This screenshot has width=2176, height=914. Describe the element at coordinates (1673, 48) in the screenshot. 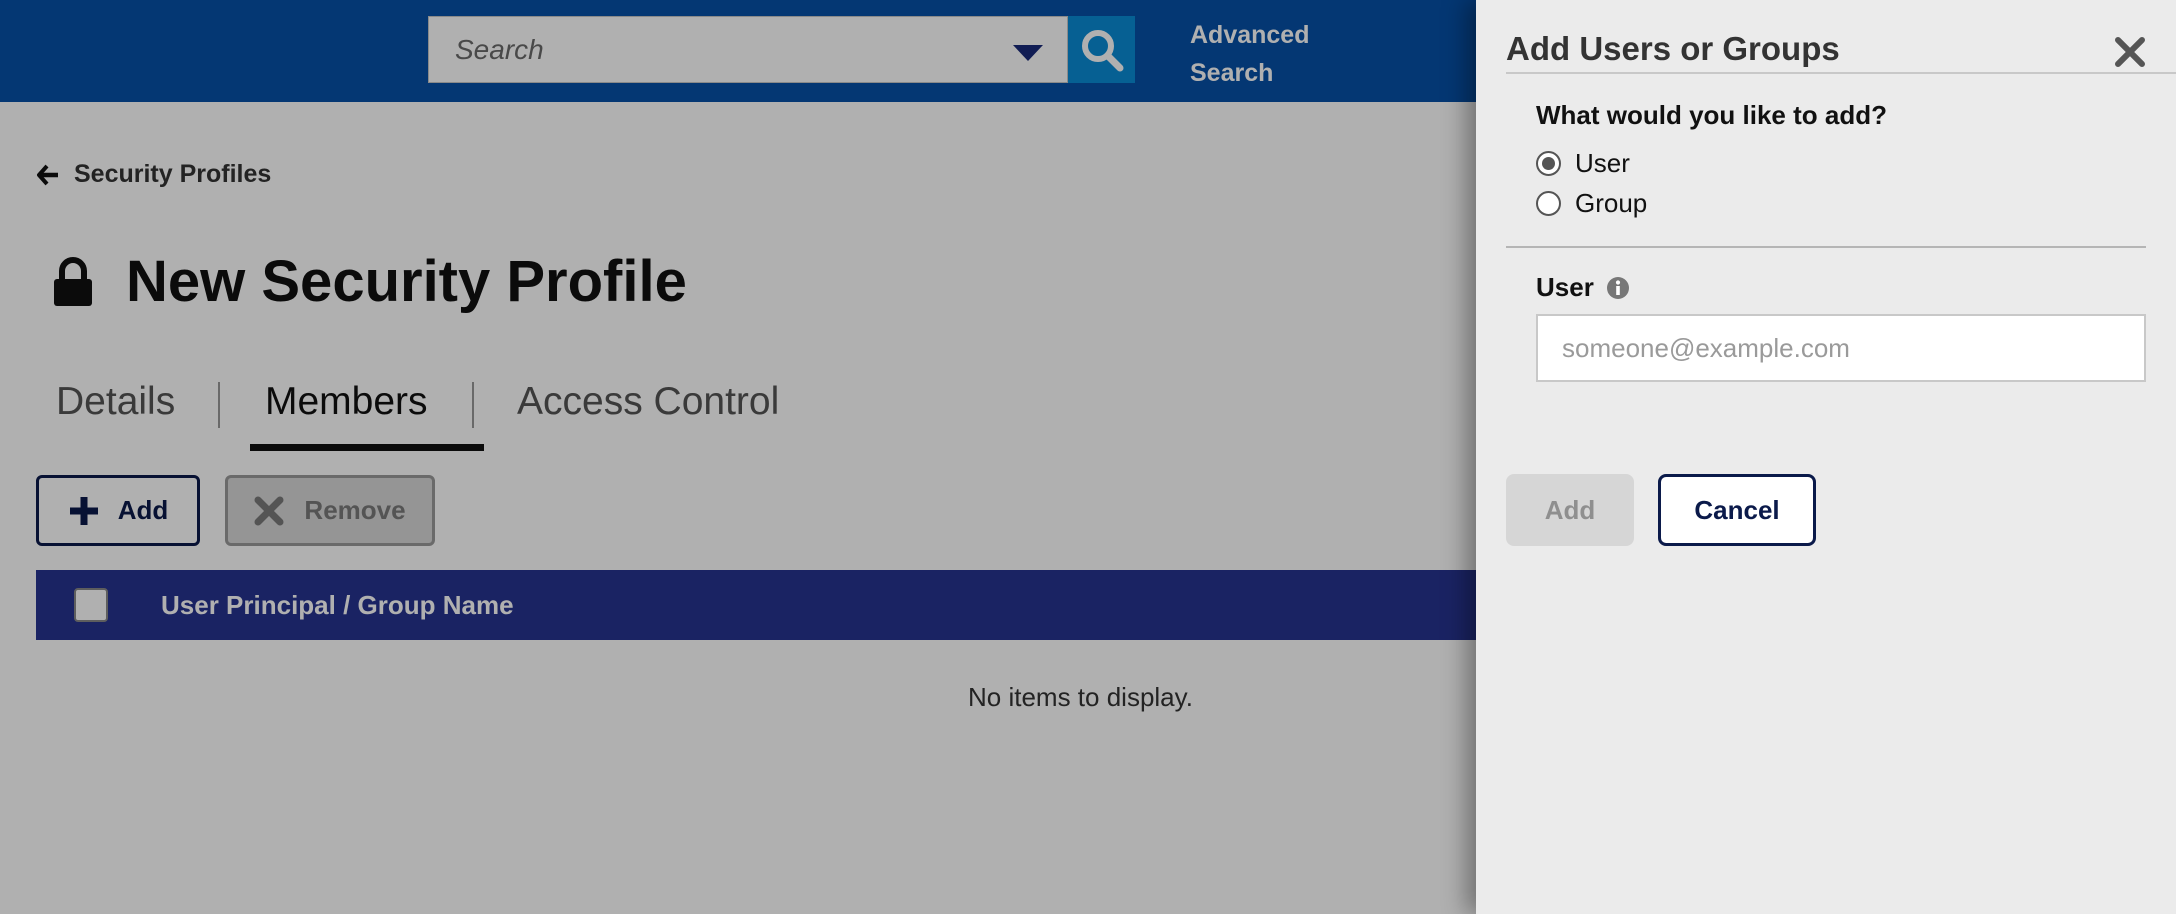

I see `panel-title: Add Users or Groups` at that location.